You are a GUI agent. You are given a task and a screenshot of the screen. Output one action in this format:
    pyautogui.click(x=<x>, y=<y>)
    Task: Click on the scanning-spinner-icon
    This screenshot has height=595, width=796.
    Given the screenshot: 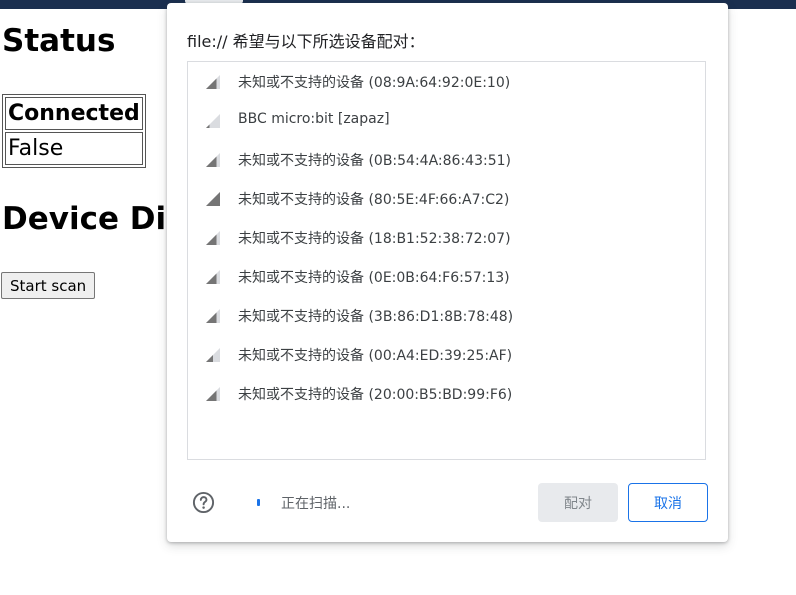 What is the action you would take?
    pyautogui.click(x=258, y=502)
    